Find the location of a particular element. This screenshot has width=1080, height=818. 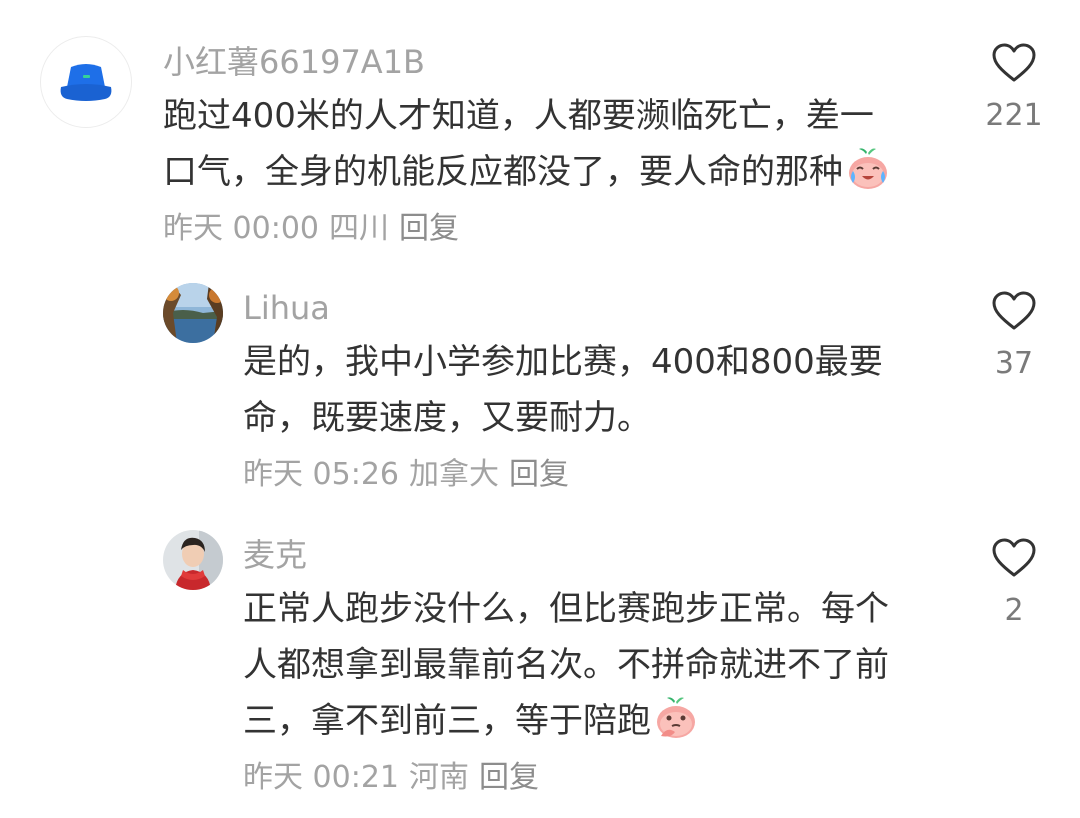

username: 小红薯66197A1B is located at coordinates (294, 62).